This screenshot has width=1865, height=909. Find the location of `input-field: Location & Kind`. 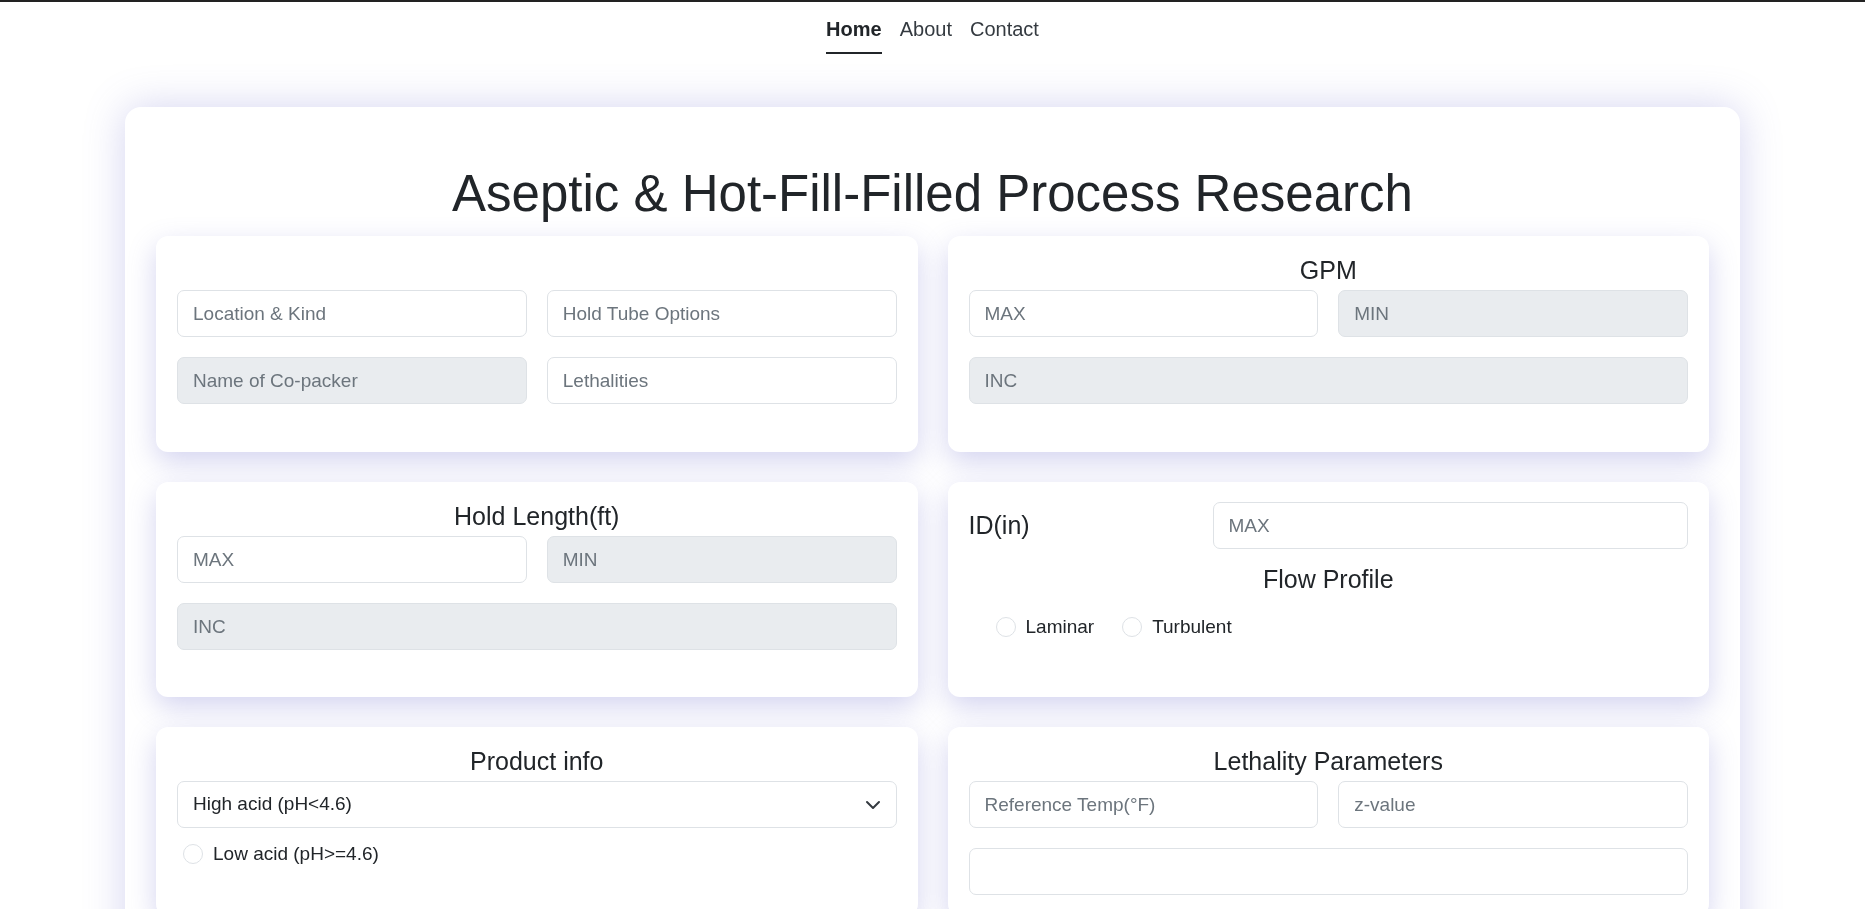

input-field: Location & Kind is located at coordinates (352, 313).